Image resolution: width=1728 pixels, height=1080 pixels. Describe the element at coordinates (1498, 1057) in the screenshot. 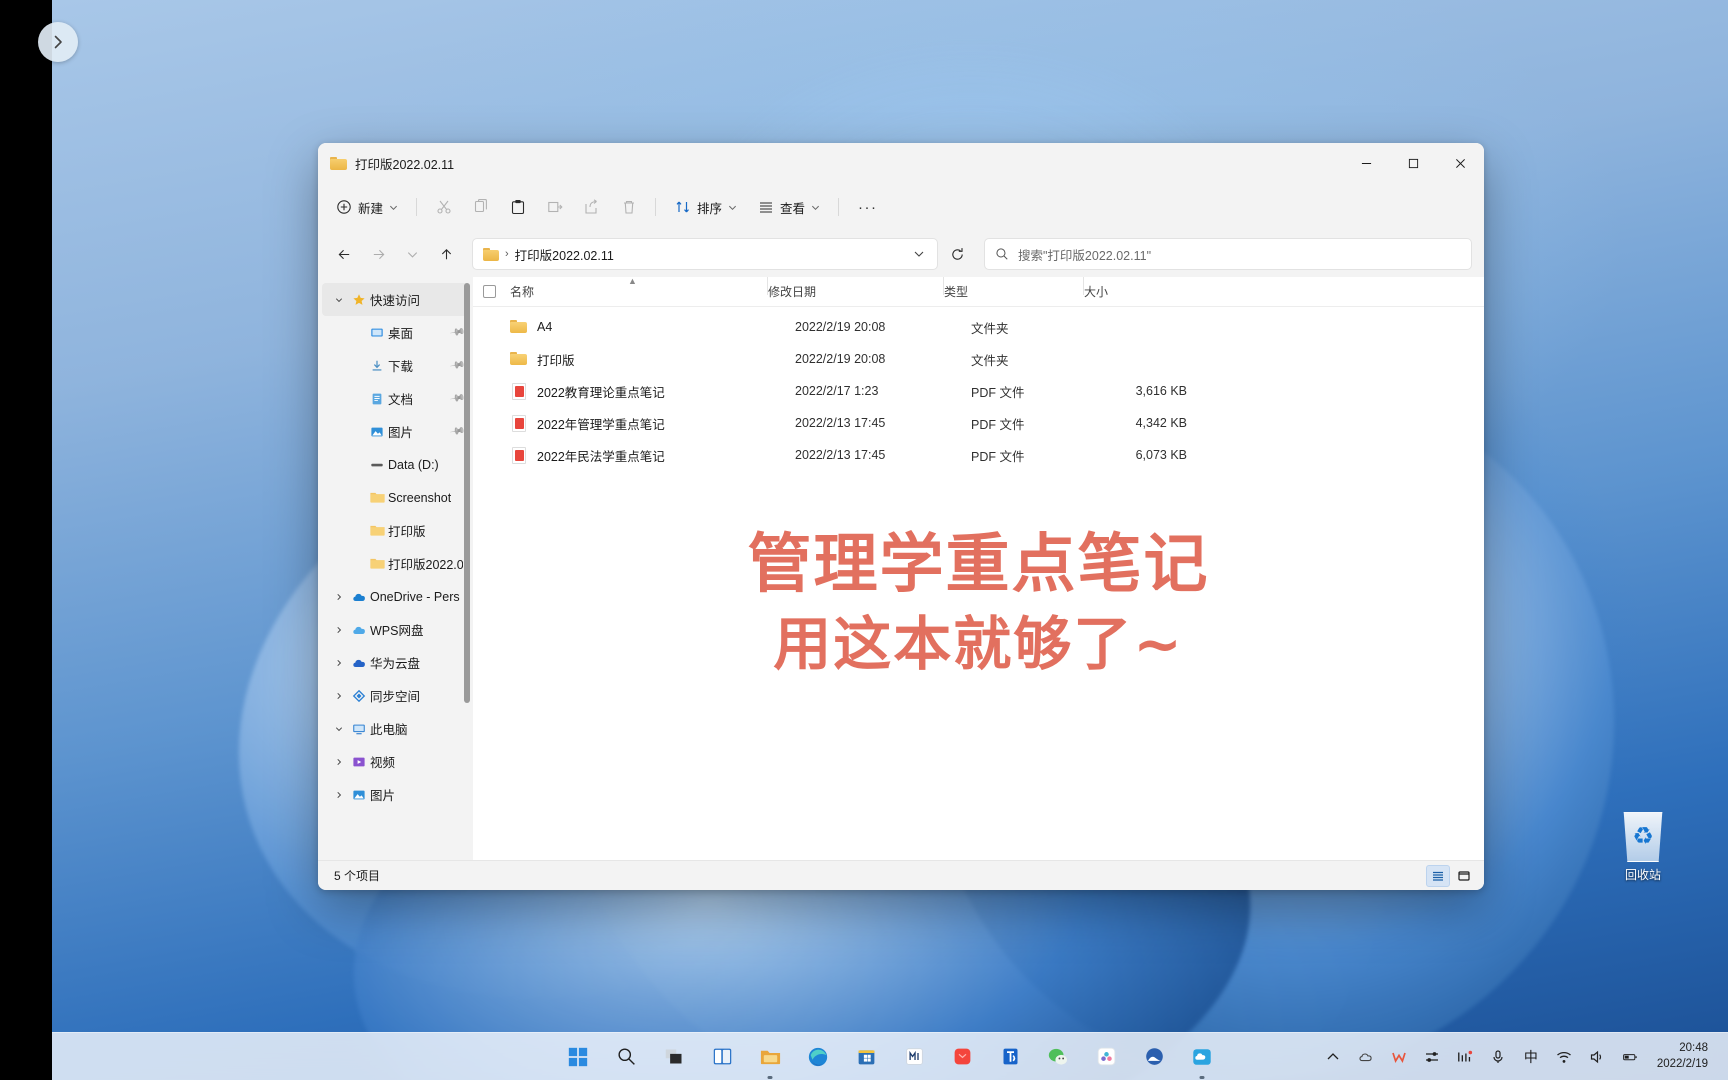

I see `microphone-tray-icon` at that location.